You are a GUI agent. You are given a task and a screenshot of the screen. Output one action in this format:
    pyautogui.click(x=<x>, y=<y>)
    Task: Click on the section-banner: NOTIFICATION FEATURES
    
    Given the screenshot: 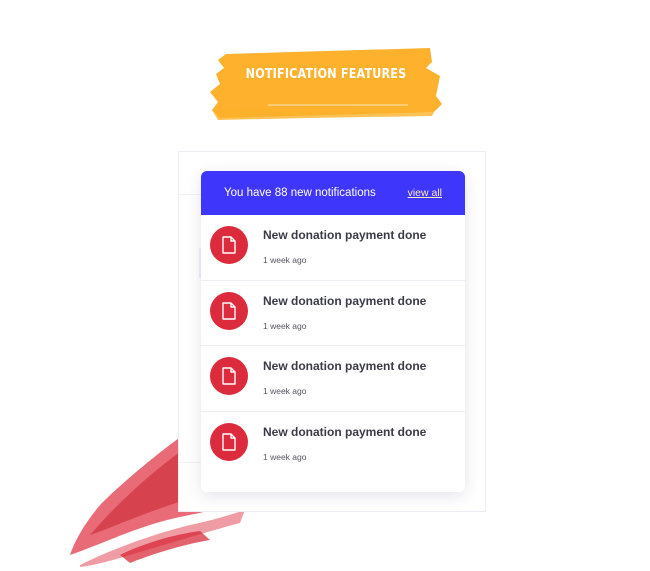 What is the action you would take?
    pyautogui.click(x=326, y=86)
    